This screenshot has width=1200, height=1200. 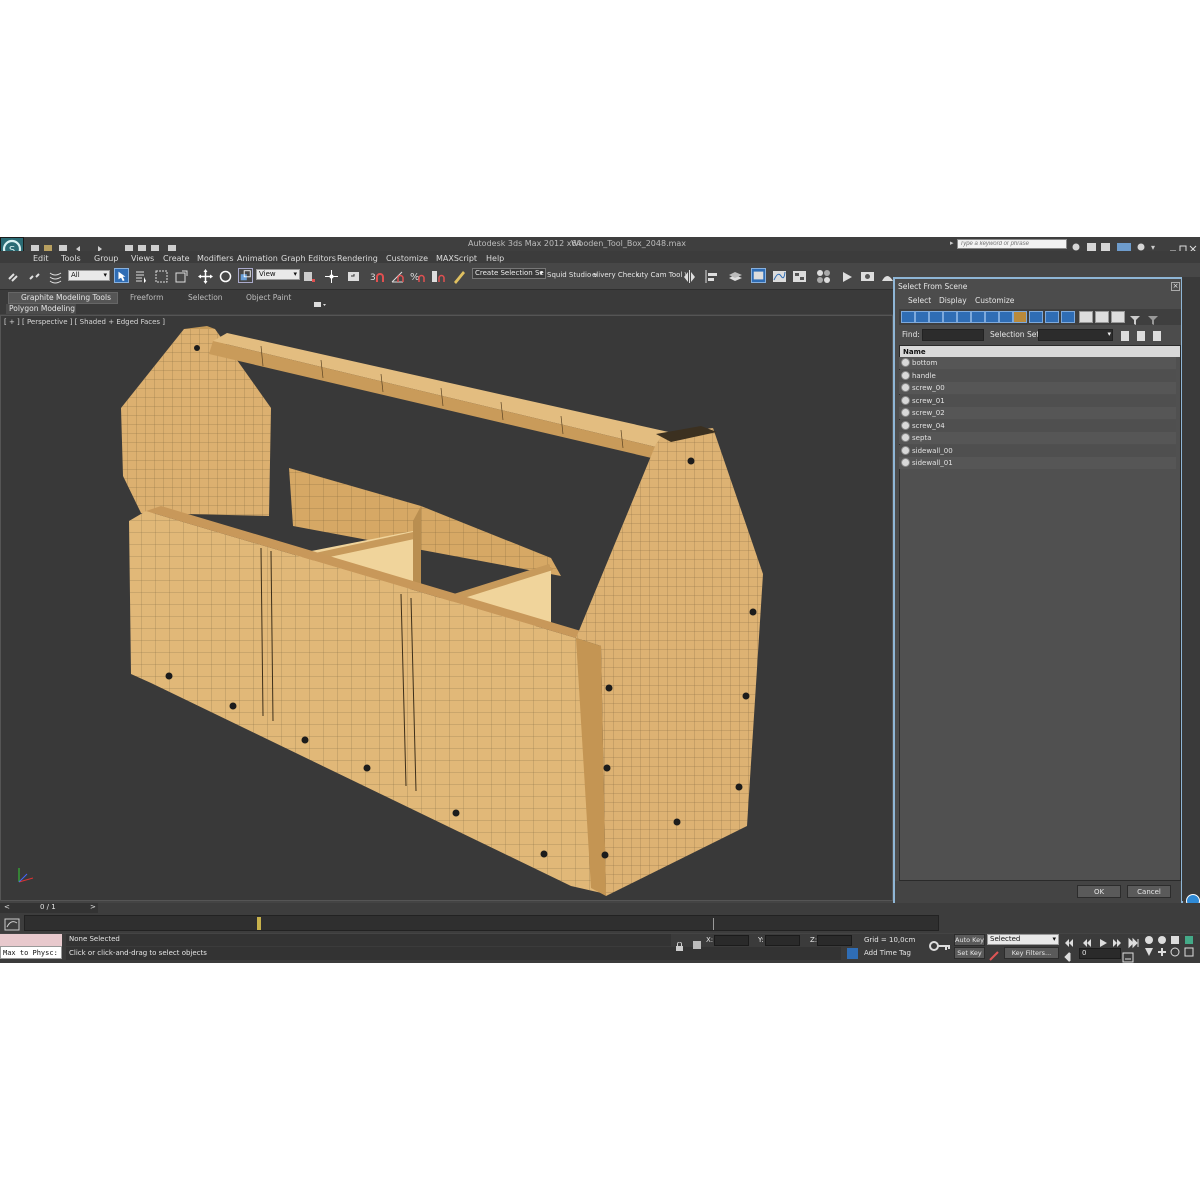 What do you see at coordinates (1175, 286) in the screenshot?
I see `dialog-close-icon: ×` at bounding box center [1175, 286].